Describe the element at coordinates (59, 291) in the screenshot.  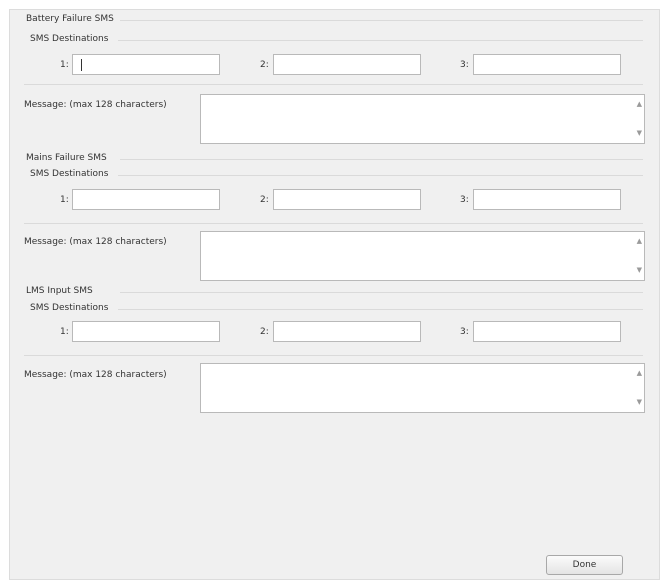
I see `section-title: LMS Input SMS` at that location.